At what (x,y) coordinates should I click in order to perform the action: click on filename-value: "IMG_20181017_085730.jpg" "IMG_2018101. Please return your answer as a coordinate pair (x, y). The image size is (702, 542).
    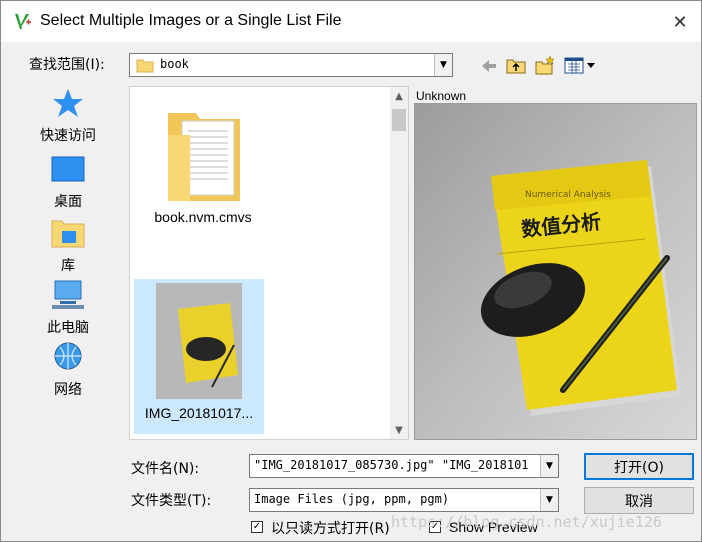
    Looking at the image, I should click on (395, 465).